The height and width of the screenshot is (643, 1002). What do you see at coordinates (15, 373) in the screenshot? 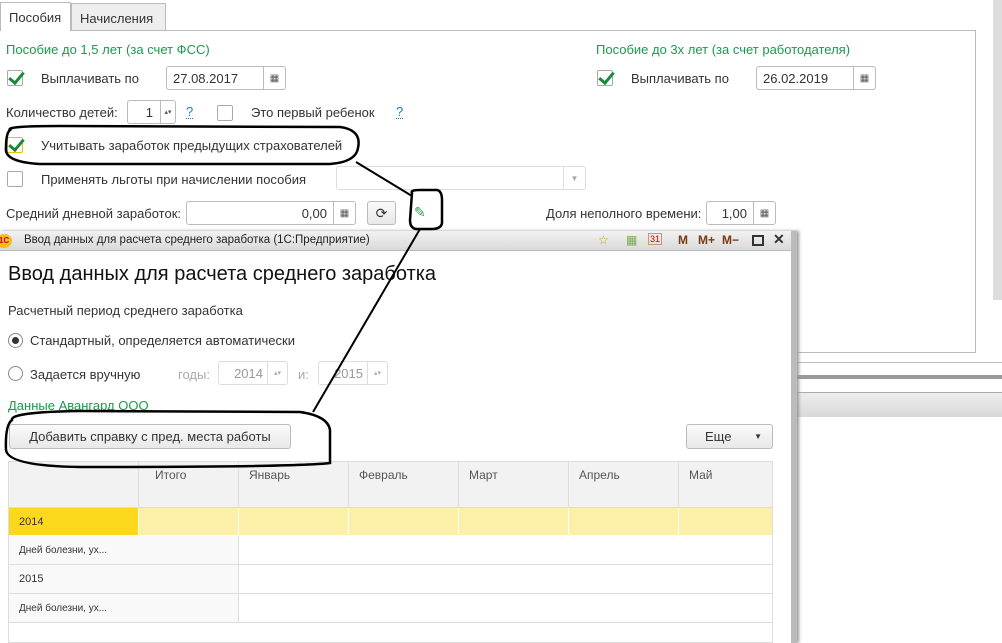
I see `radio-manual` at bounding box center [15, 373].